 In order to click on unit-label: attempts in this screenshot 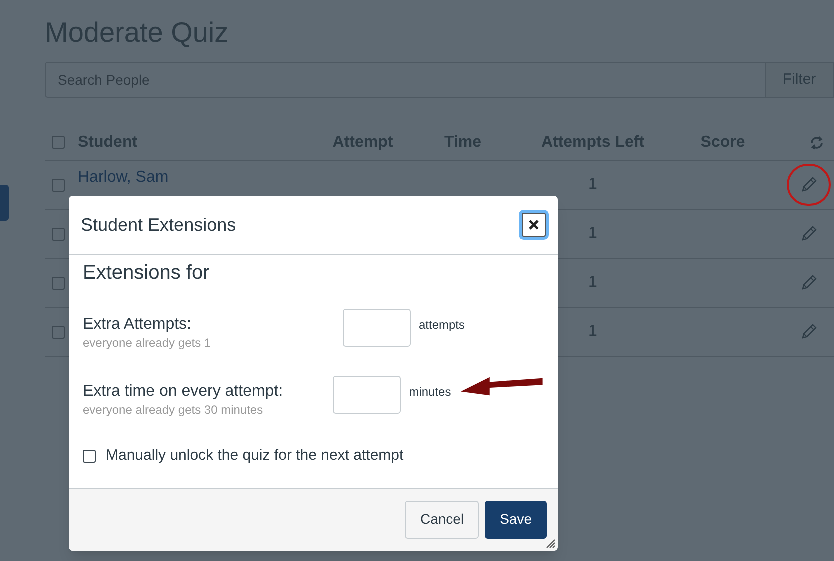, I will do `click(442, 325)`.